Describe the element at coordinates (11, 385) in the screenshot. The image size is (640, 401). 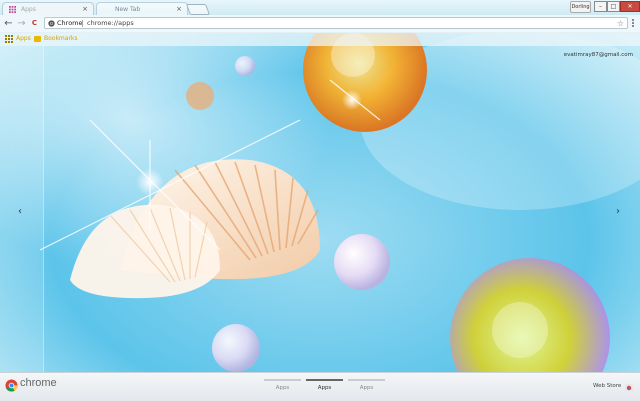
I see `chrome-logo-icon` at that location.